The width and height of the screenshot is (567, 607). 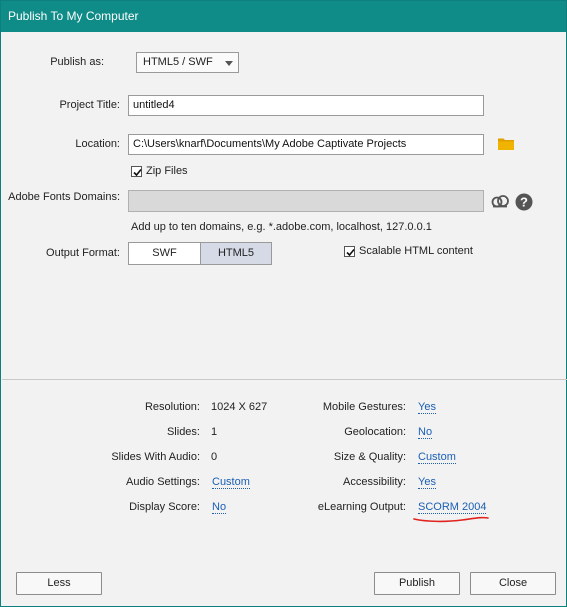 I want to click on fonts-domains-label: Adobe Fonts Domains:, so click(x=64, y=197).